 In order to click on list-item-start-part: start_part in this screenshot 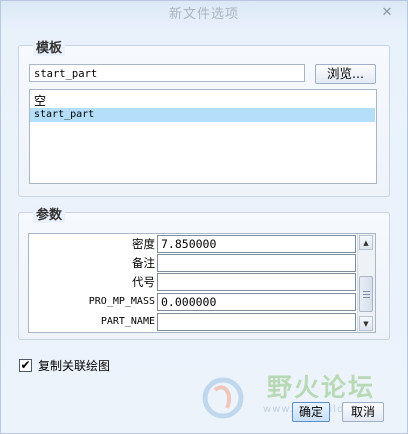, I will do `click(202, 115)`.